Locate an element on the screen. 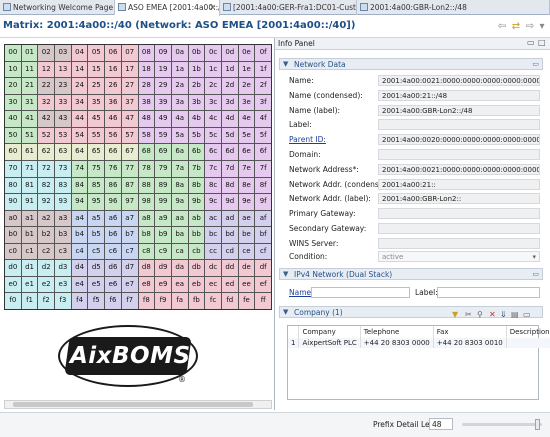  matrix-cell: f4 is located at coordinates (79, 301).